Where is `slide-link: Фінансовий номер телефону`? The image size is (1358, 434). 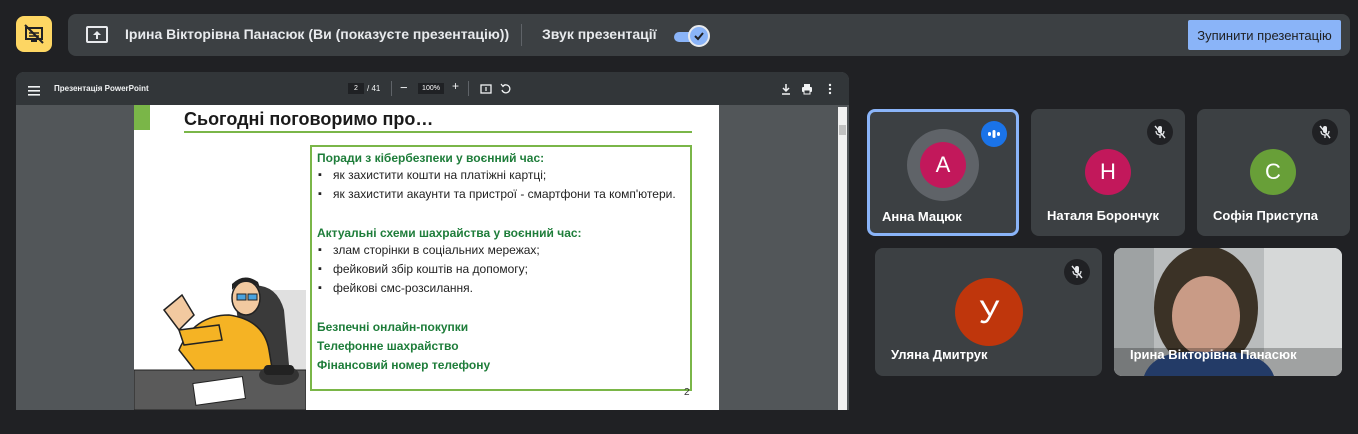
slide-link: Фінансовий номер телефону is located at coordinates (404, 365).